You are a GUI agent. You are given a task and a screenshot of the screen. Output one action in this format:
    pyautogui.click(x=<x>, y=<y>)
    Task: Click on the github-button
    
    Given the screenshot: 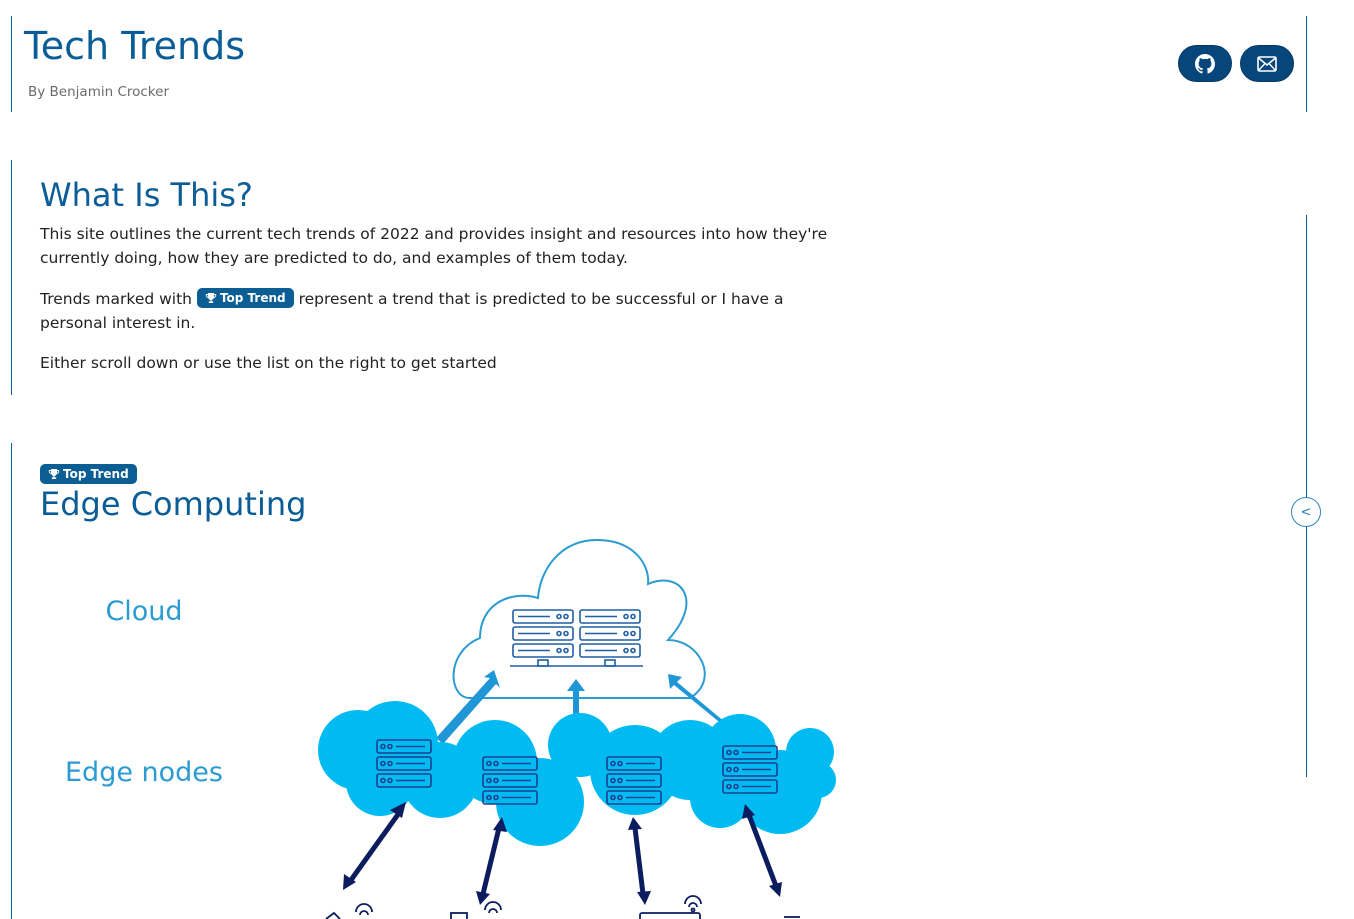 What is the action you would take?
    pyautogui.click(x=1205, y=63)
    